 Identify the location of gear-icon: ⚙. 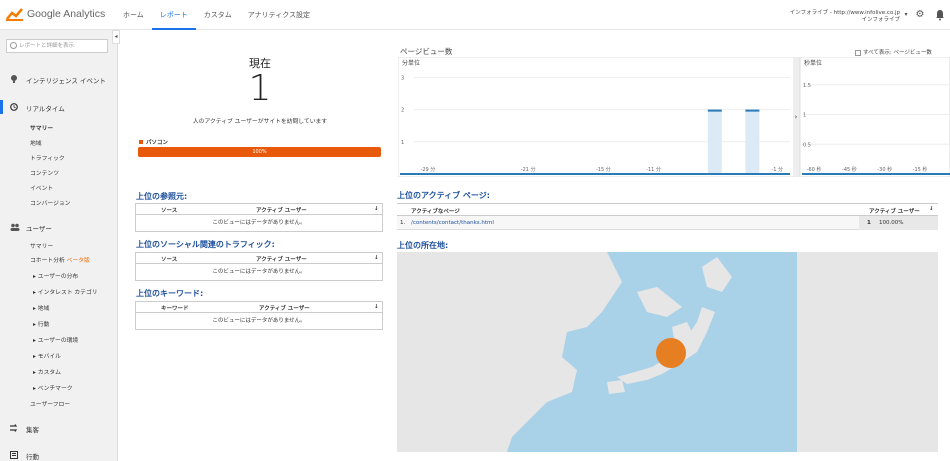
(920, 15).